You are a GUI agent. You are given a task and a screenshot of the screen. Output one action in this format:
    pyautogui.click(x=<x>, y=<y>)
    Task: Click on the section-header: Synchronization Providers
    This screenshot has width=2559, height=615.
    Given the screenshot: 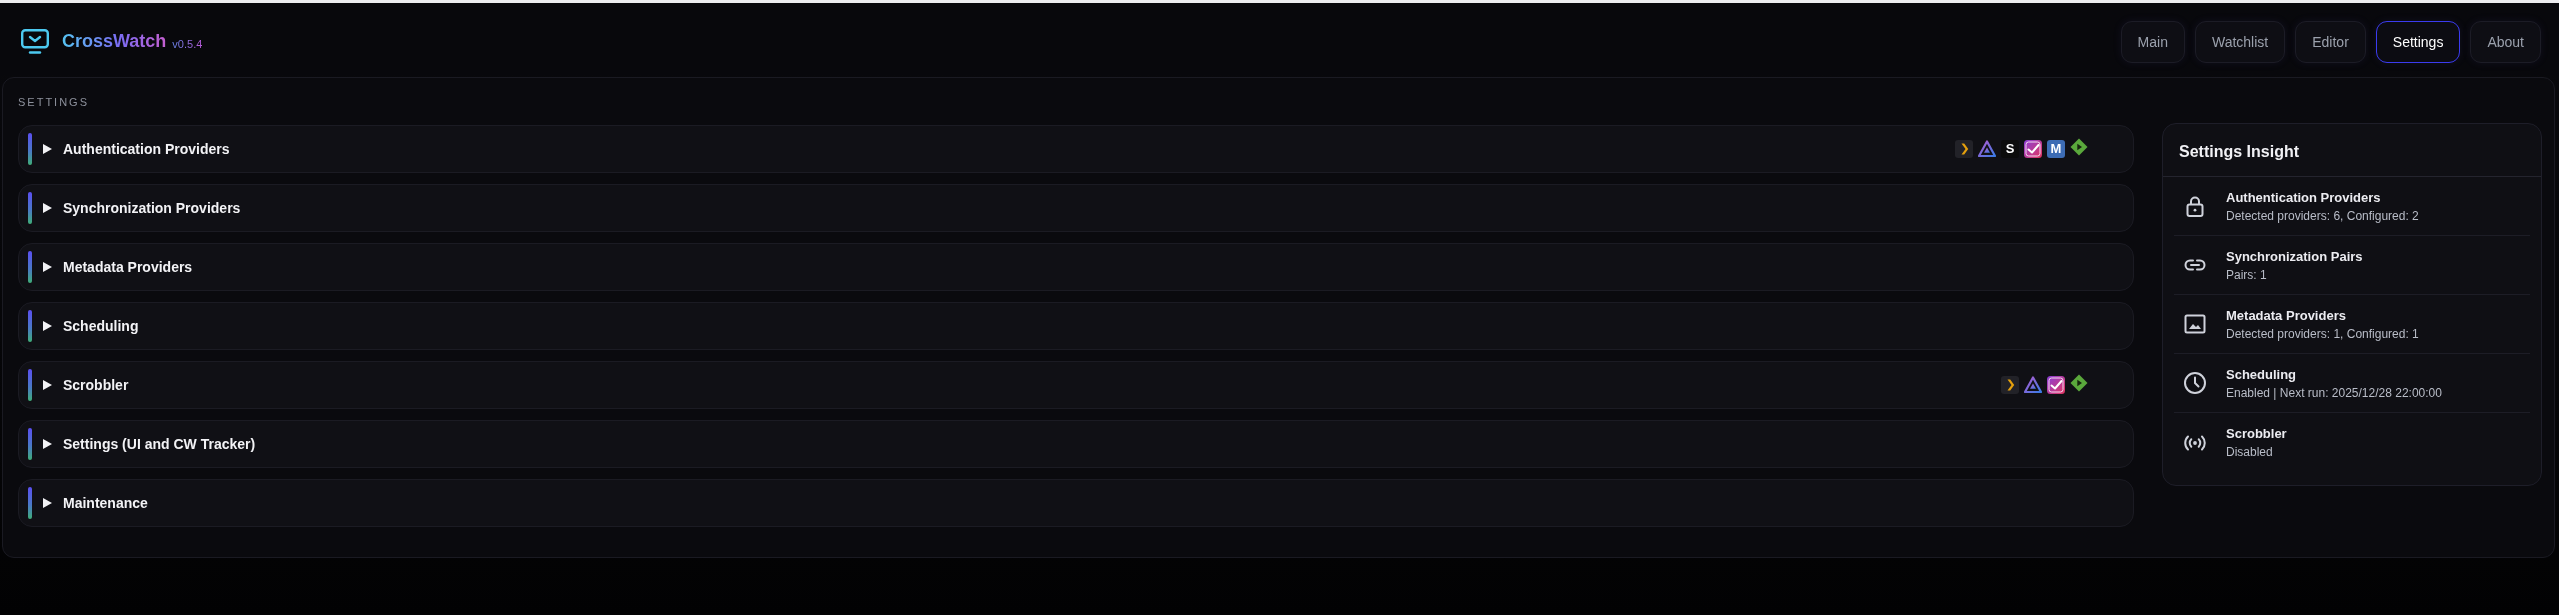 What is the action you would take?
    pyautogui.click(x=1076, y=208)
    